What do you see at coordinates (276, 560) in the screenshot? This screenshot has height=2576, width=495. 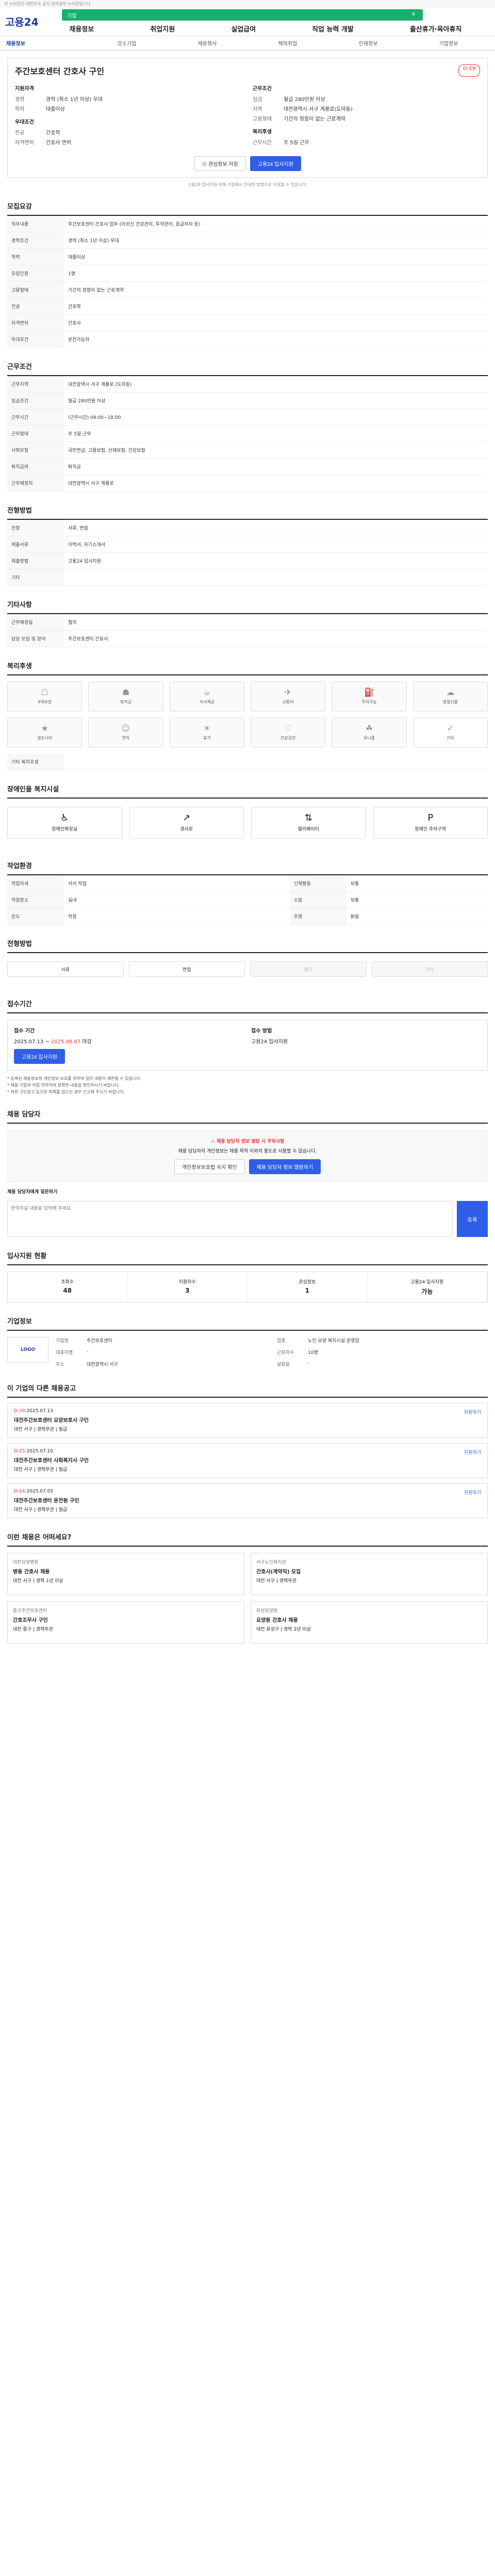 I see `info-value: 고용24 입사지원` at bounding box center [276, 560].